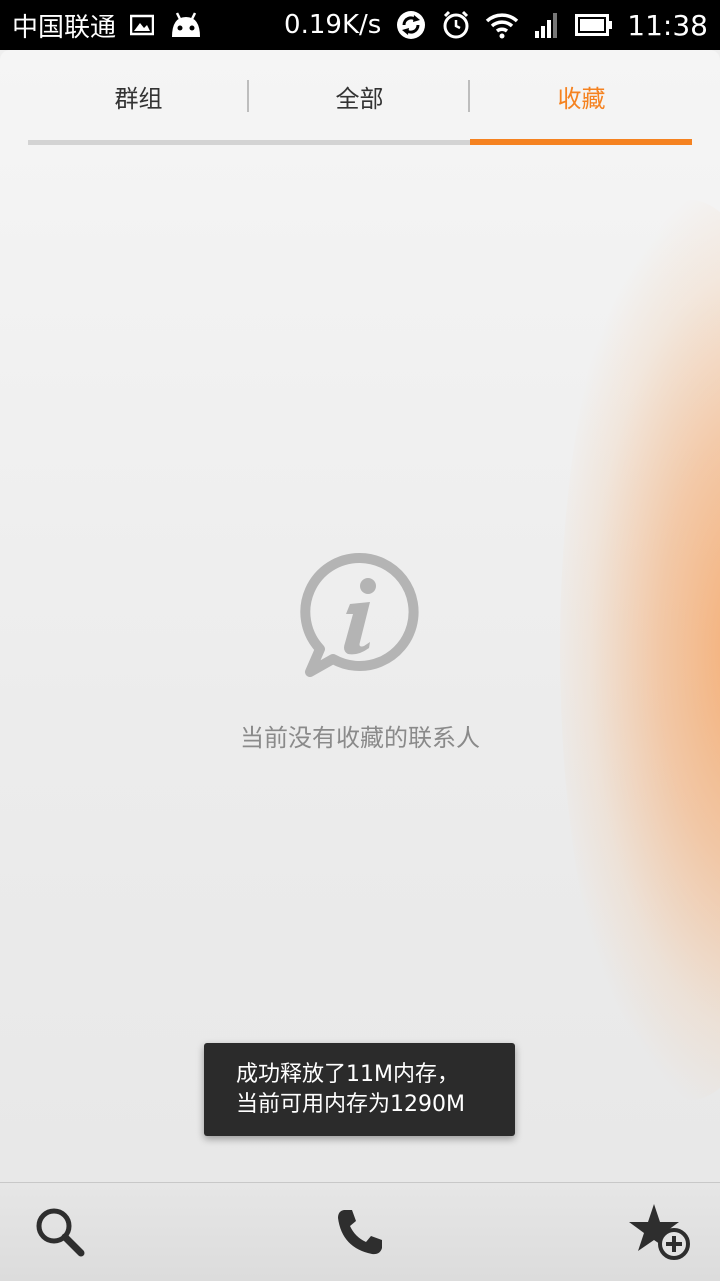 This screenshot has width=720, height=1281. Describe the element at coordinates (350, 1104) in the screenshot. I see `toast-line-2: 当前可用内存为1290M` at that location.